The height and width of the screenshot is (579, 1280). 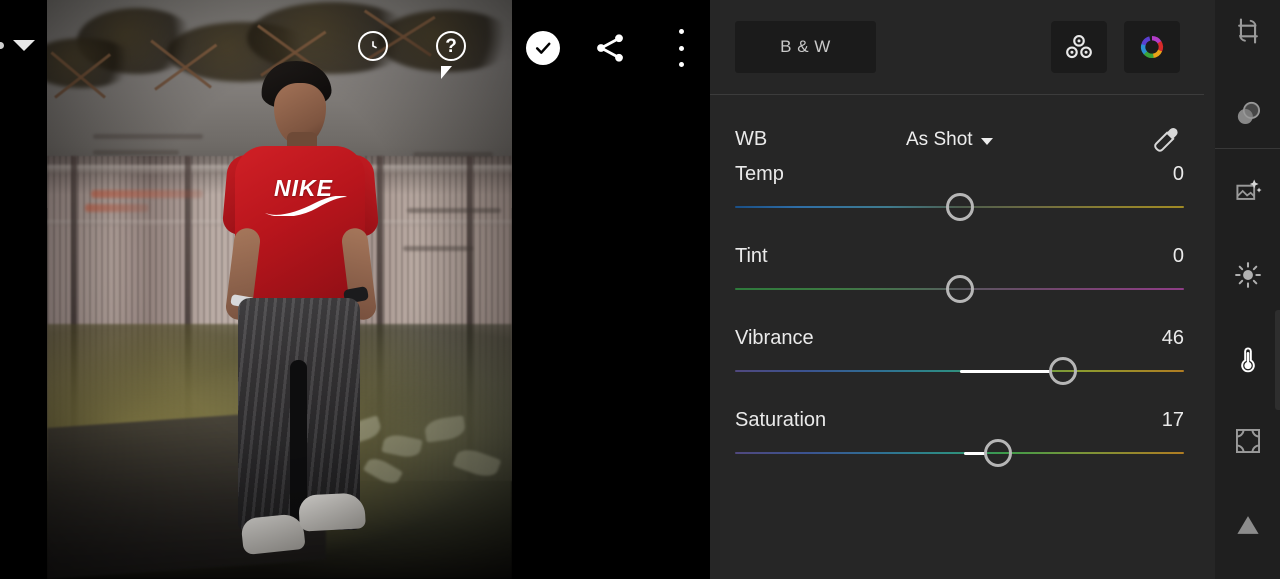 I want to click on wb-label: WB, so click(x=751, y=139).